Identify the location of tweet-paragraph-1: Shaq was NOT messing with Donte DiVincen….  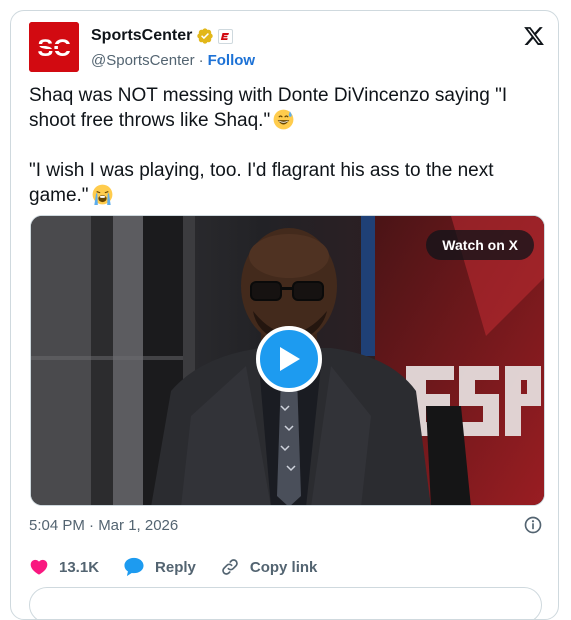
(286, 108).